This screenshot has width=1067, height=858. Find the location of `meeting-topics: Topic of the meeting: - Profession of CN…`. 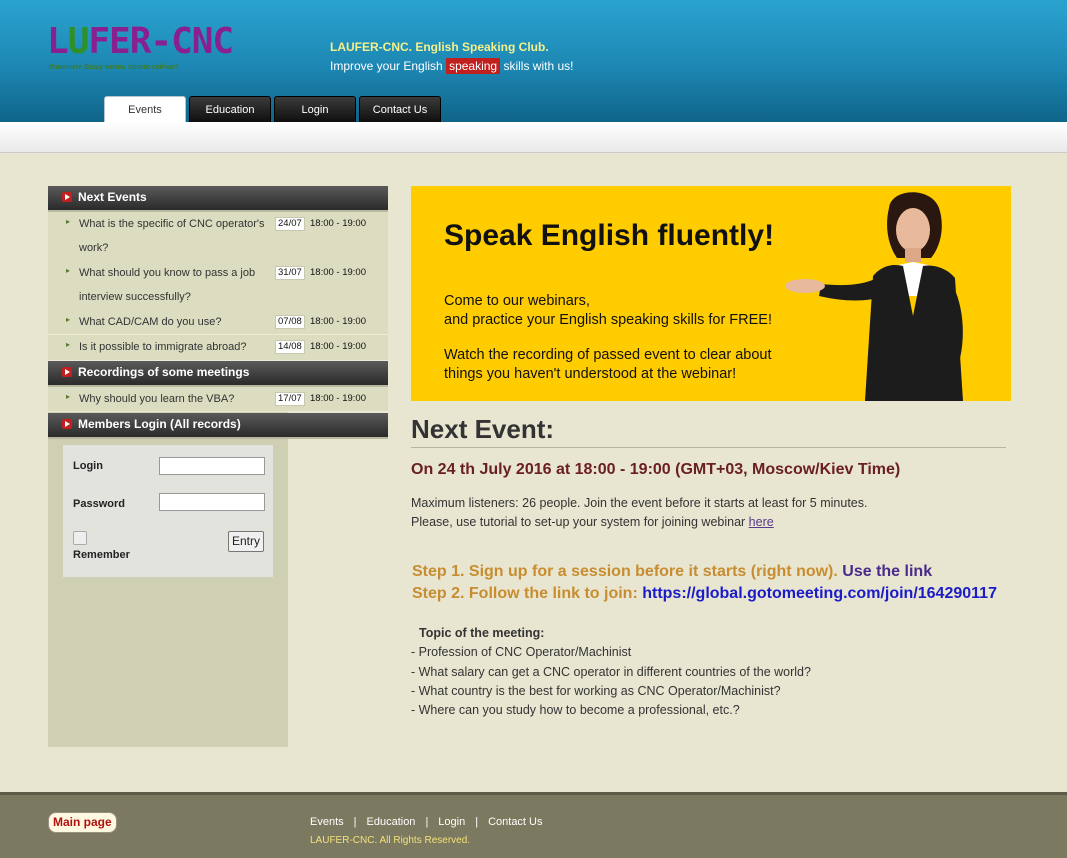

meeting-topics: Topic of the meeting: - Profession of CN… is located at coordinates (611, 672).